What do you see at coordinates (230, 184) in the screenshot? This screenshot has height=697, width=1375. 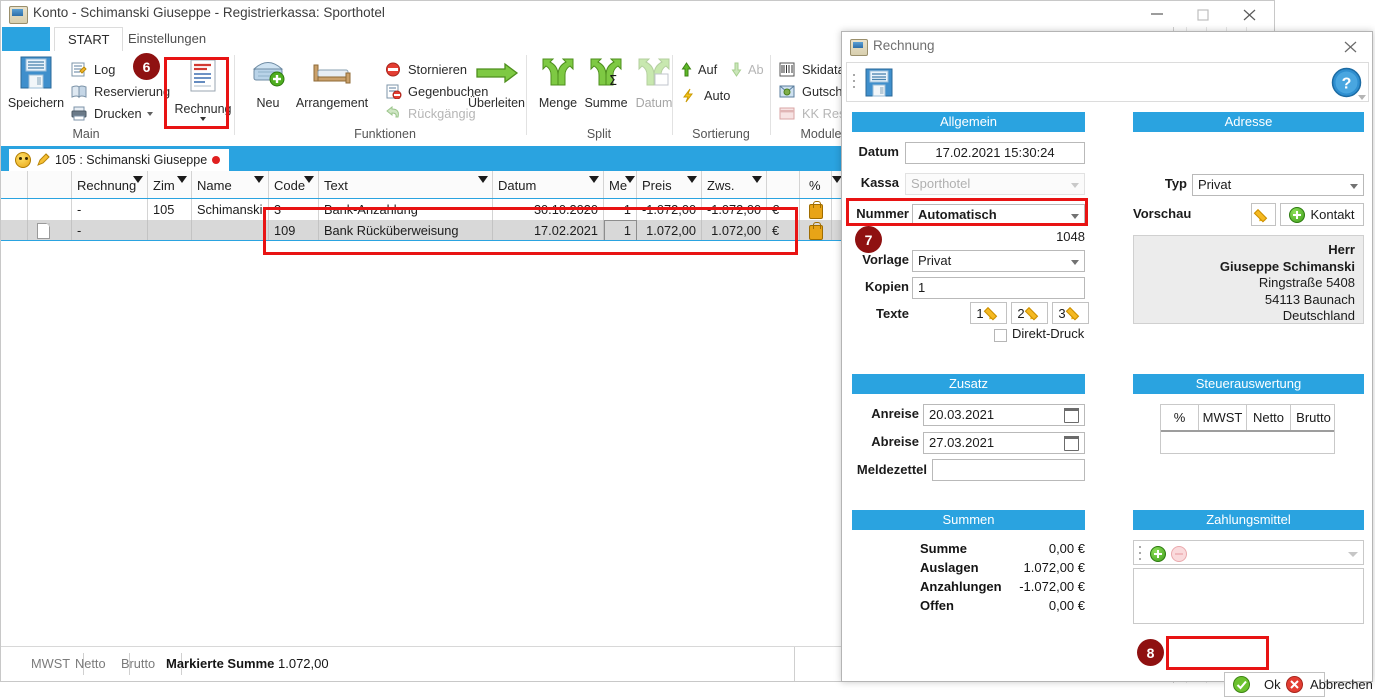 I see `grid-col-name: Name` at bounding box center [230, 184].